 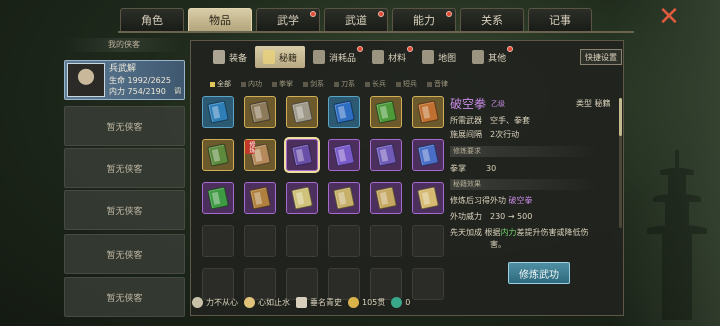 What do you see at coordinates (428, 57) in the screenshot?
I see `map-icon` at bounding box center [428, 57].